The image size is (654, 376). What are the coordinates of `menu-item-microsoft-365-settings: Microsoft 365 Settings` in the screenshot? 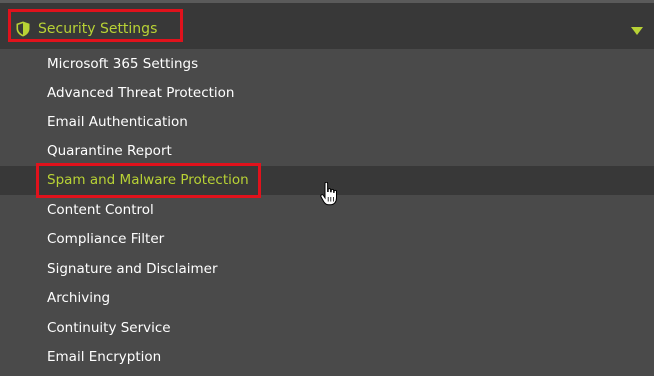 It's located at (327, 64).